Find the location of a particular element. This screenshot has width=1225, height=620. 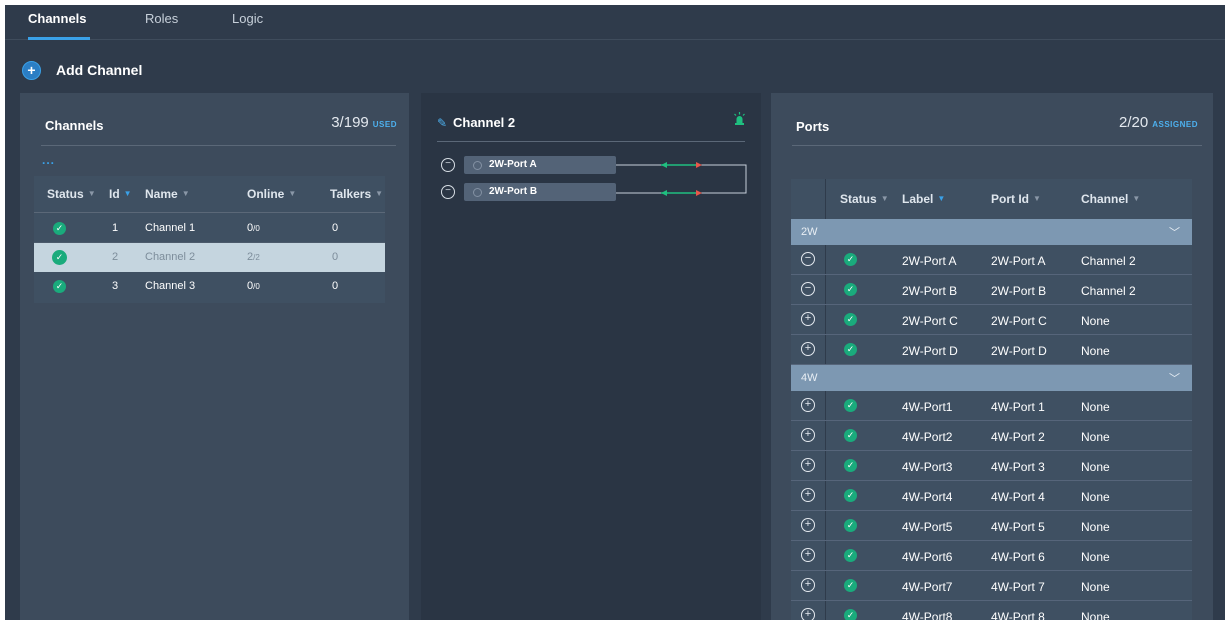

port-id: 4W-Port 7 is located at coordinates (1018, 587).